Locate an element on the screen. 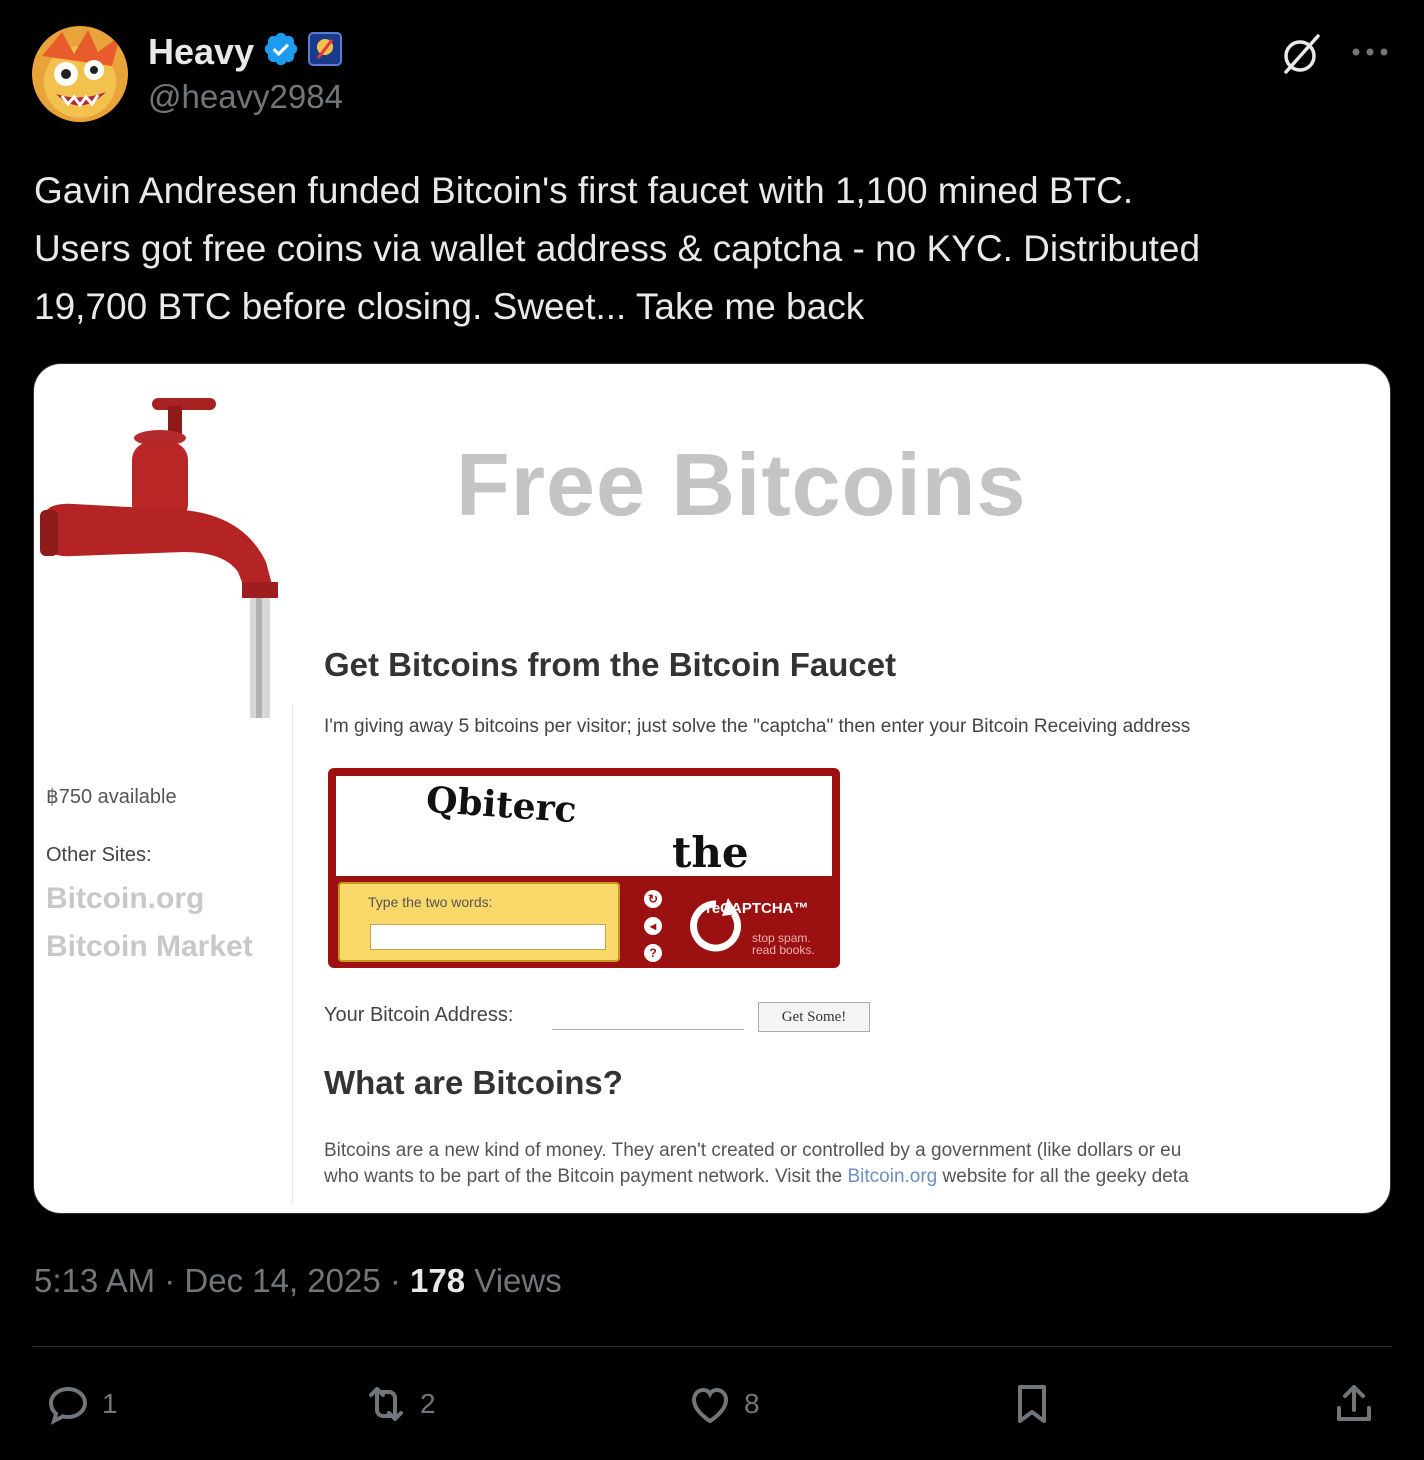 This screenshot has height=1460, width=1424. captcha-answer-box: Type the two words: is located at coordinates (479, 922).